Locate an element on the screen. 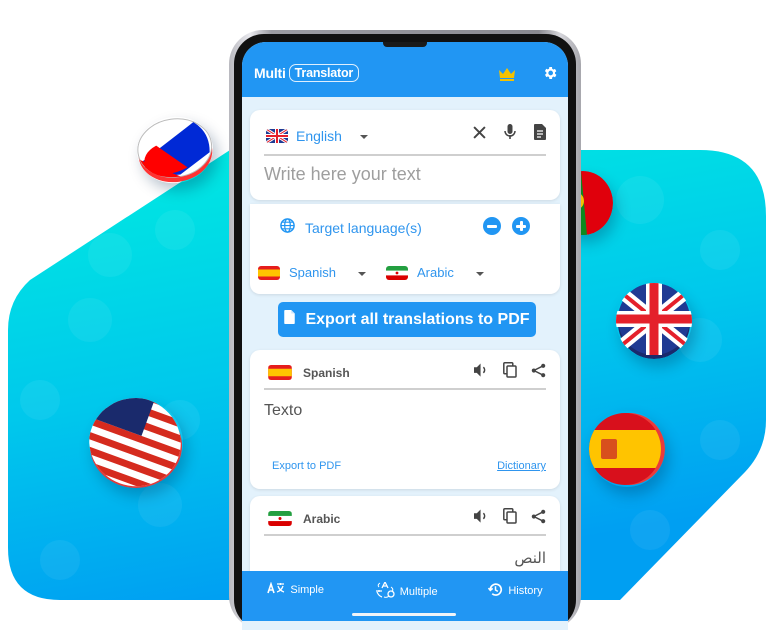  target-language-selector: Arabic is located at coordinates (434, 272).